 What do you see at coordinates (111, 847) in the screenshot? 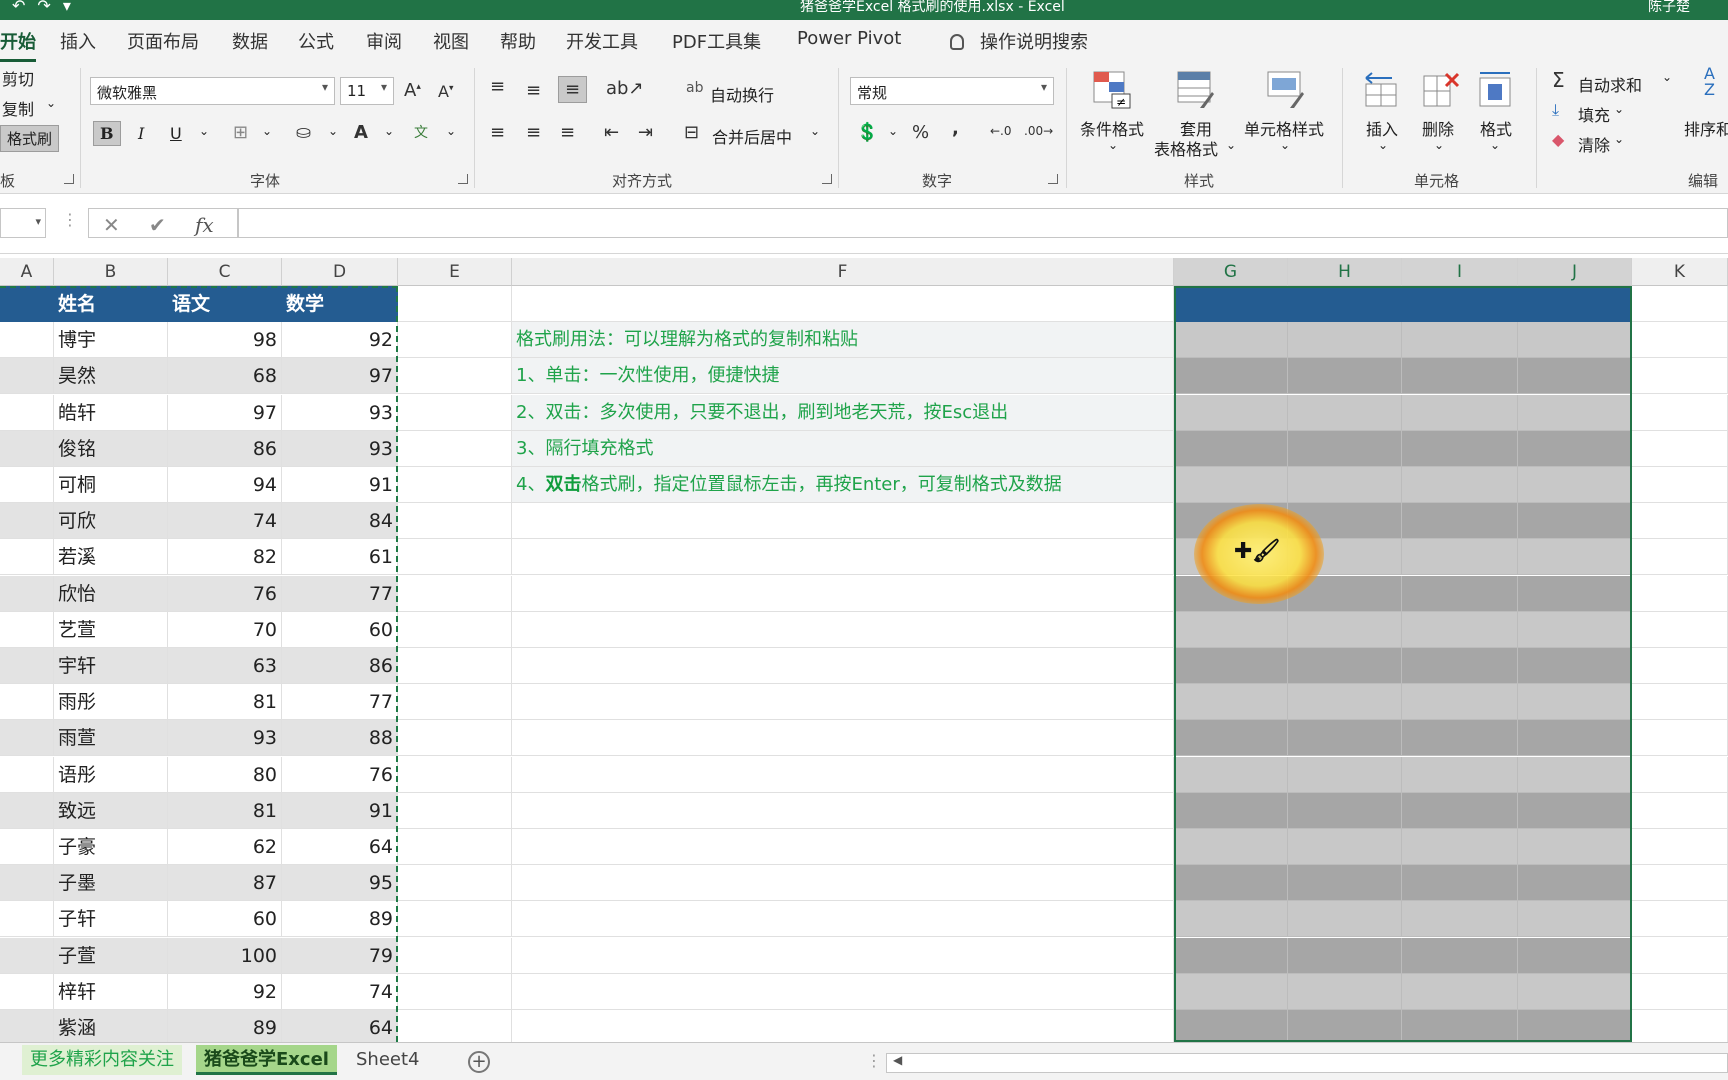
I see `grid-cell: 子豪` at bounding box center [111, 847].